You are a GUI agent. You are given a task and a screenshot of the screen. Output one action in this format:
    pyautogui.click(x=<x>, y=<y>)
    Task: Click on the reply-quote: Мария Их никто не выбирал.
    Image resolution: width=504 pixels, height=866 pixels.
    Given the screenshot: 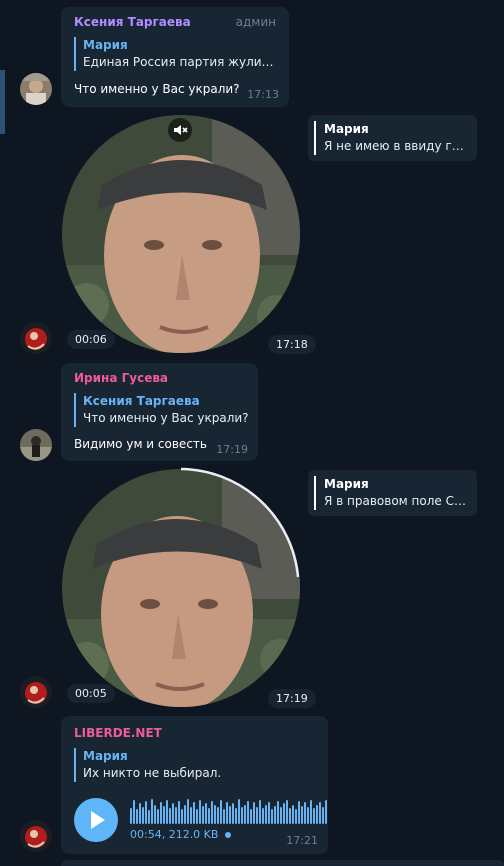 What is the action you would take?
    pyautogui.click(x=194, y=765)
    